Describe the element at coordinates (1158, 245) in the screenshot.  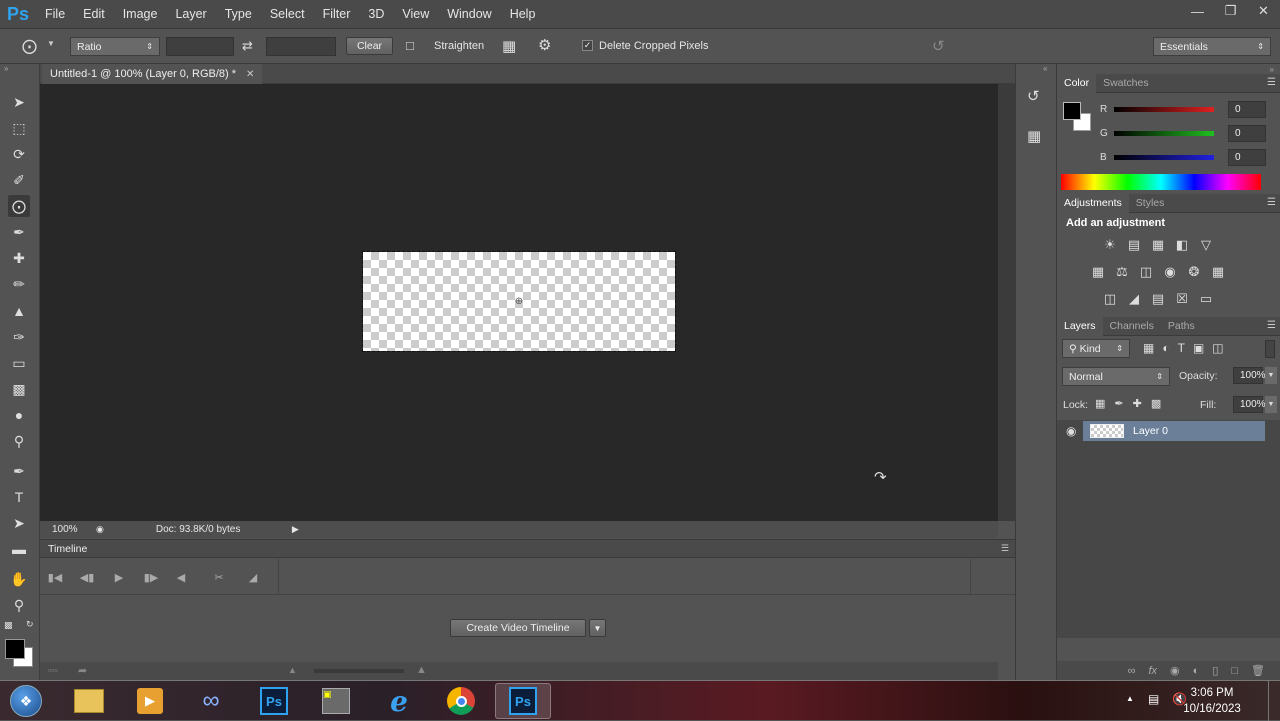
I see `curves-icon: ▦` at that location.